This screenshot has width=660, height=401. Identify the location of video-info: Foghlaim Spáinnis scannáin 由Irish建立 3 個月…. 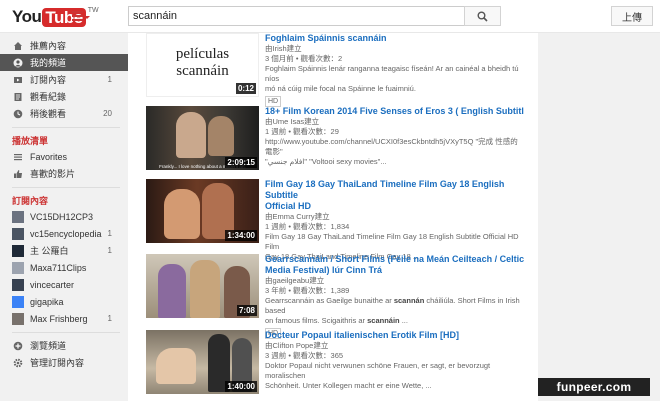
(395, 70).